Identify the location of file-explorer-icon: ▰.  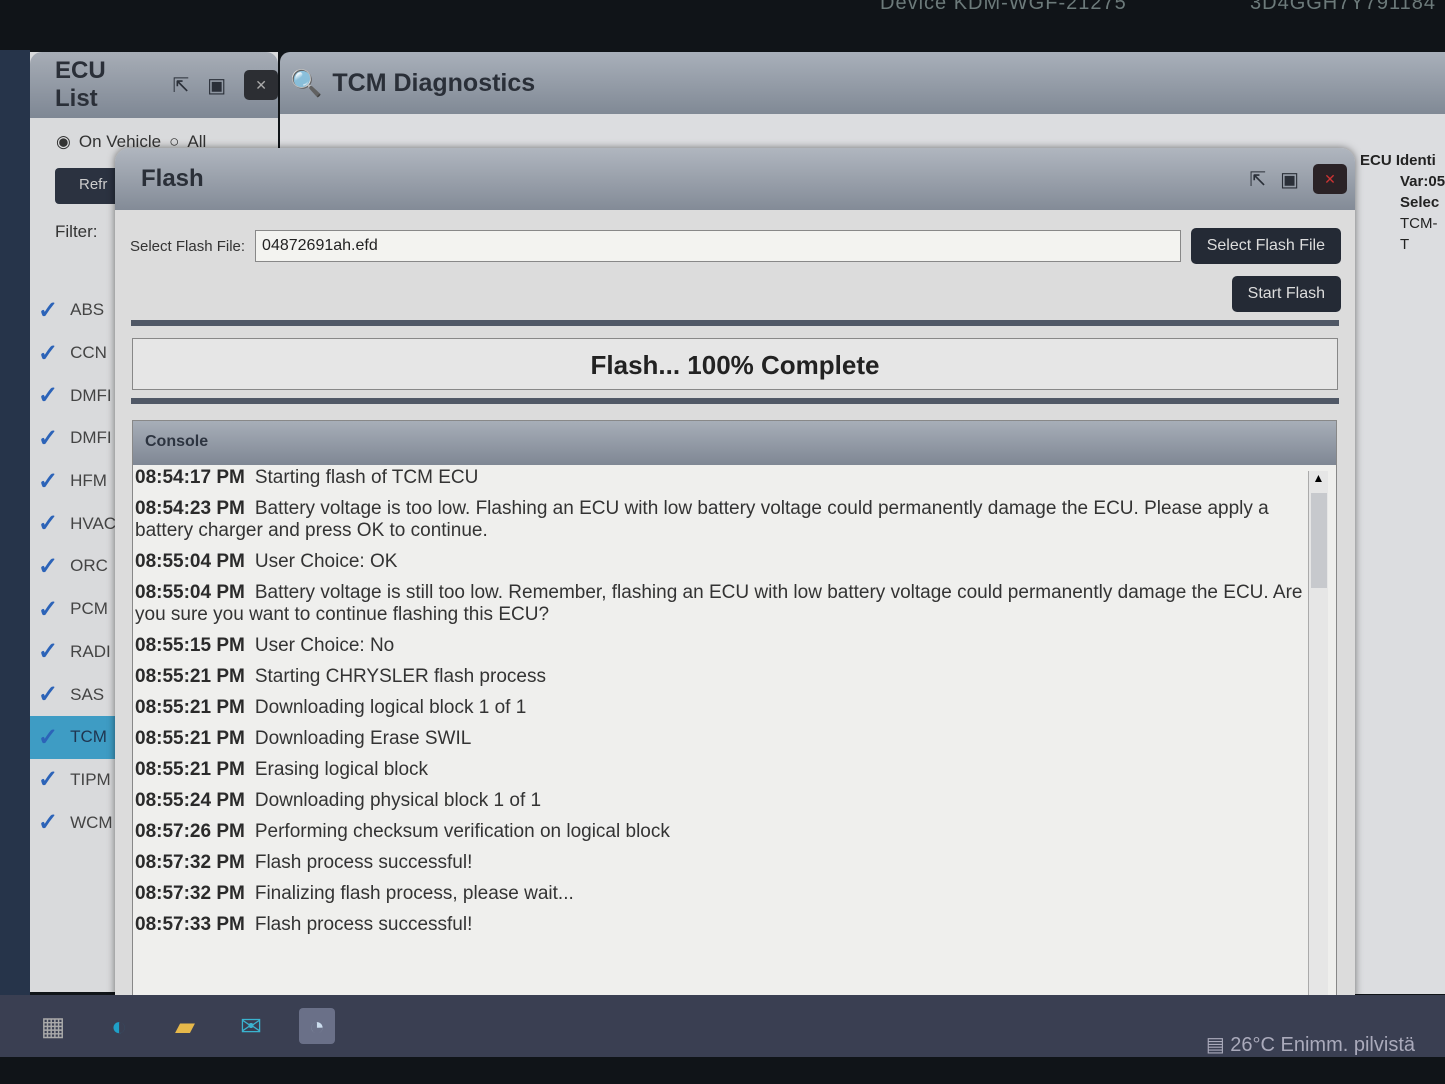
(185, 1026).